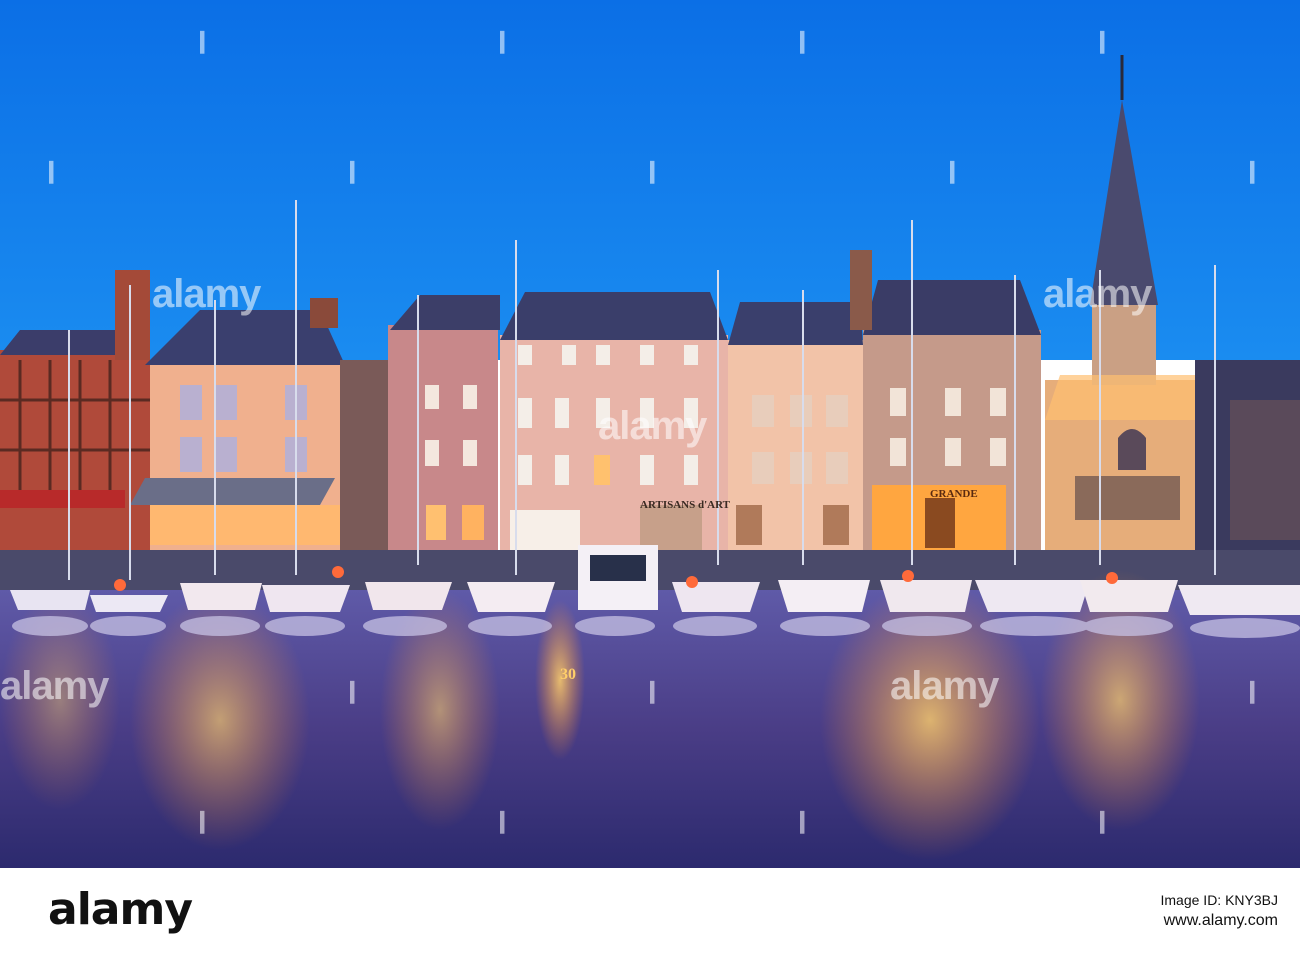  What do you see at coordinates (1219, 921) in the screenshot?
I see `site-url: www.alamy.com` at bounding box center [1219, 921].